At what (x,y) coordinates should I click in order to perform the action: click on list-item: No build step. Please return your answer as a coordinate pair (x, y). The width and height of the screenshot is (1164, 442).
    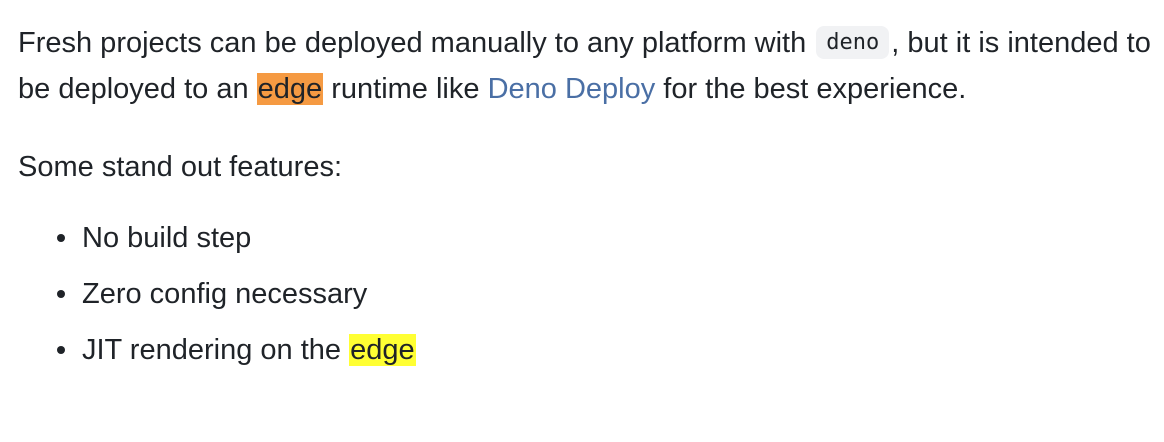
    Looking at the image, I should click on (607, 238).